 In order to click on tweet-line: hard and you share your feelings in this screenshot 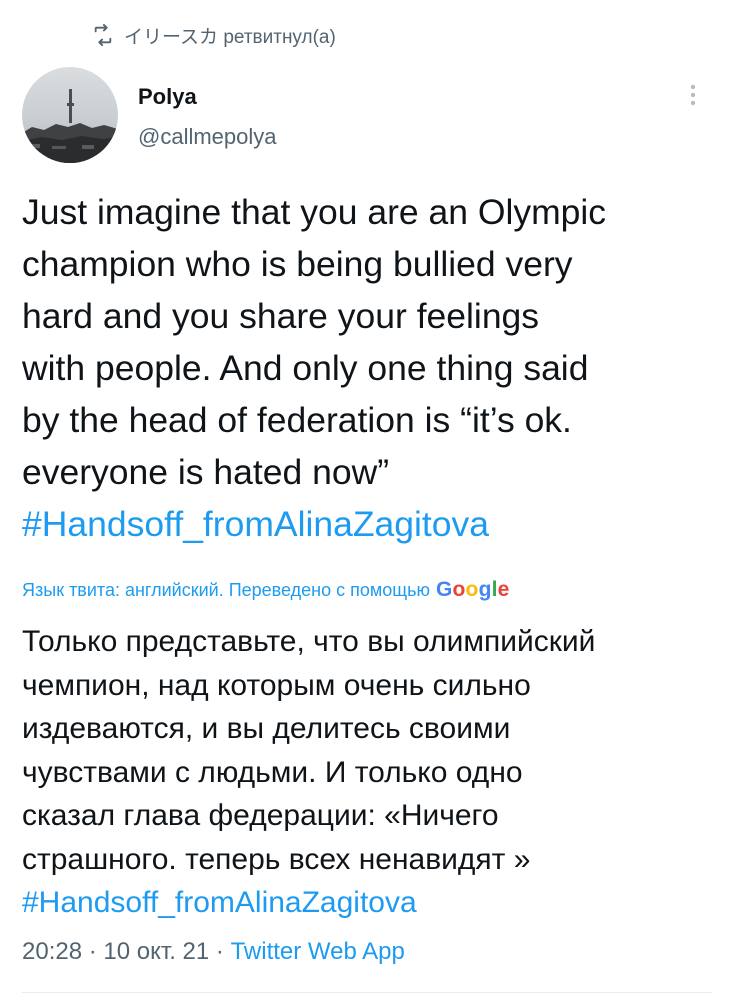, I will do `click(281, 316)`.